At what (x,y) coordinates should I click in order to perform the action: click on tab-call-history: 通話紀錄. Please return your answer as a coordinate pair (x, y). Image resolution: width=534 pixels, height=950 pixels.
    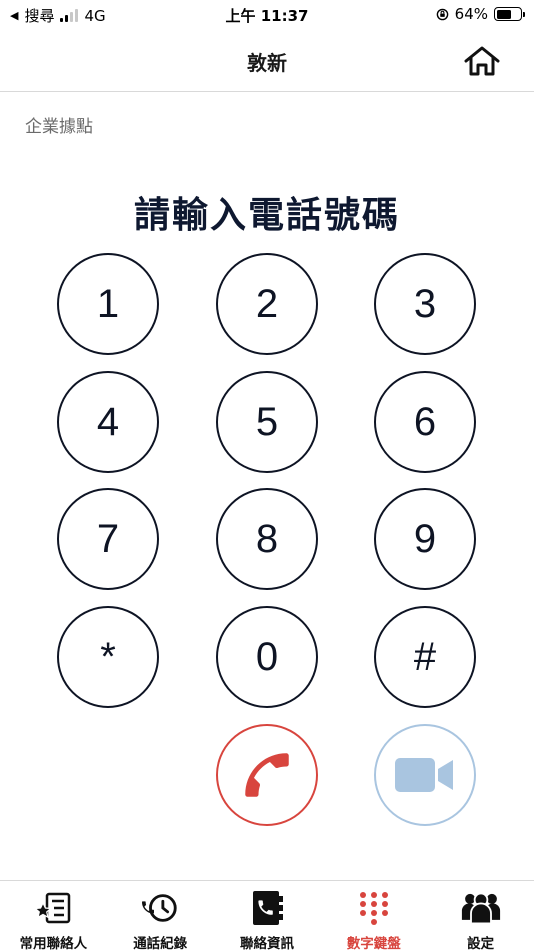
    Looking at the image, I should click on (160, 915).